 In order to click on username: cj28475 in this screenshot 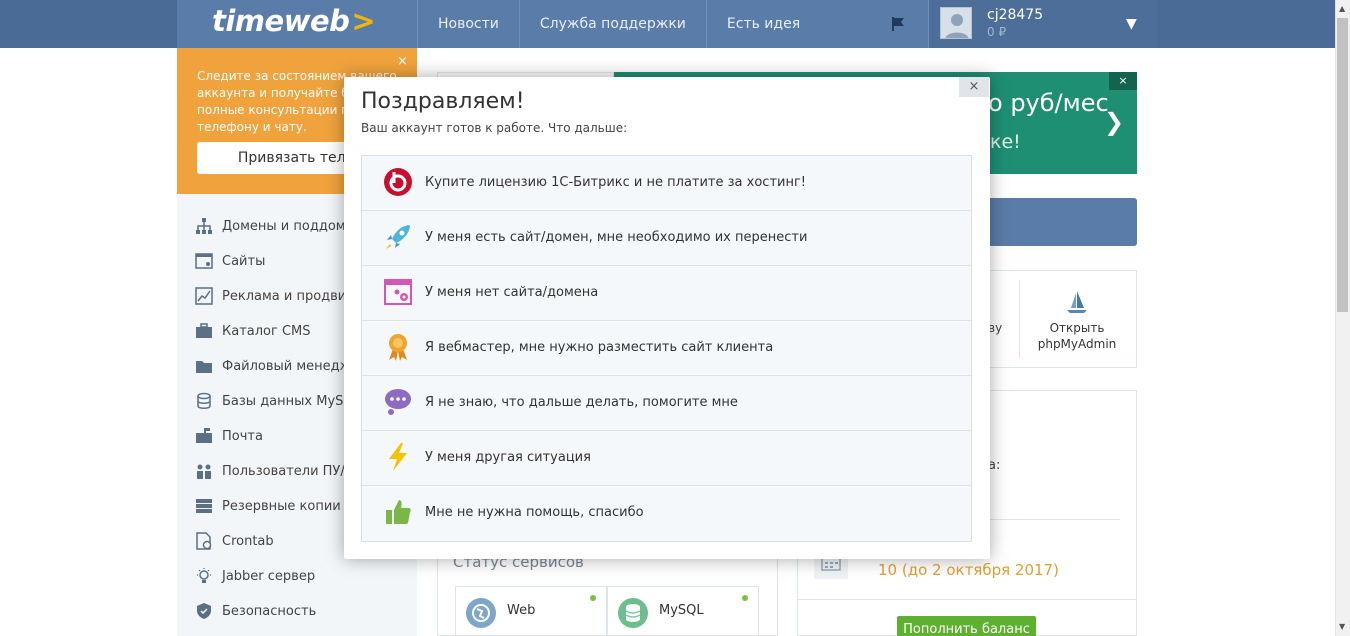, I will do `click(1015, 15)`.